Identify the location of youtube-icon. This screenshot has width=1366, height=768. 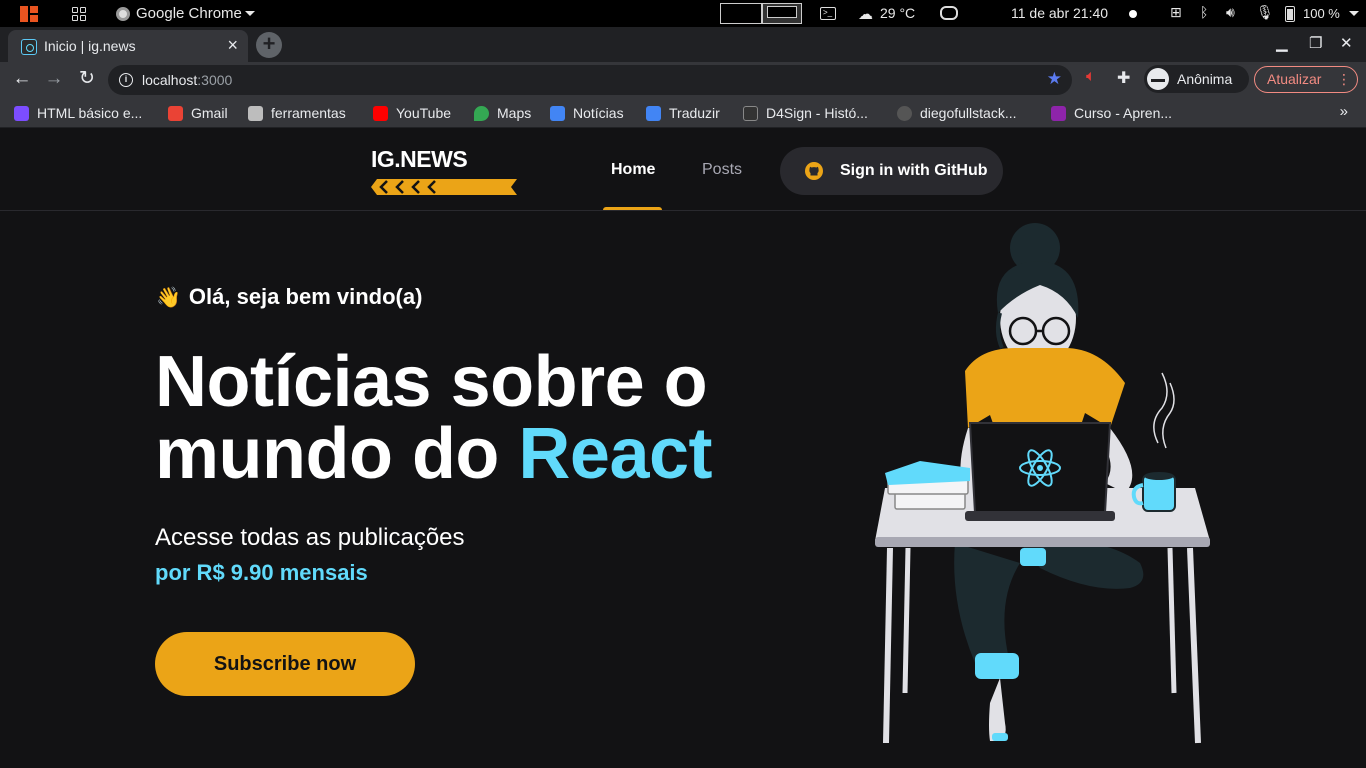
(380, 113).